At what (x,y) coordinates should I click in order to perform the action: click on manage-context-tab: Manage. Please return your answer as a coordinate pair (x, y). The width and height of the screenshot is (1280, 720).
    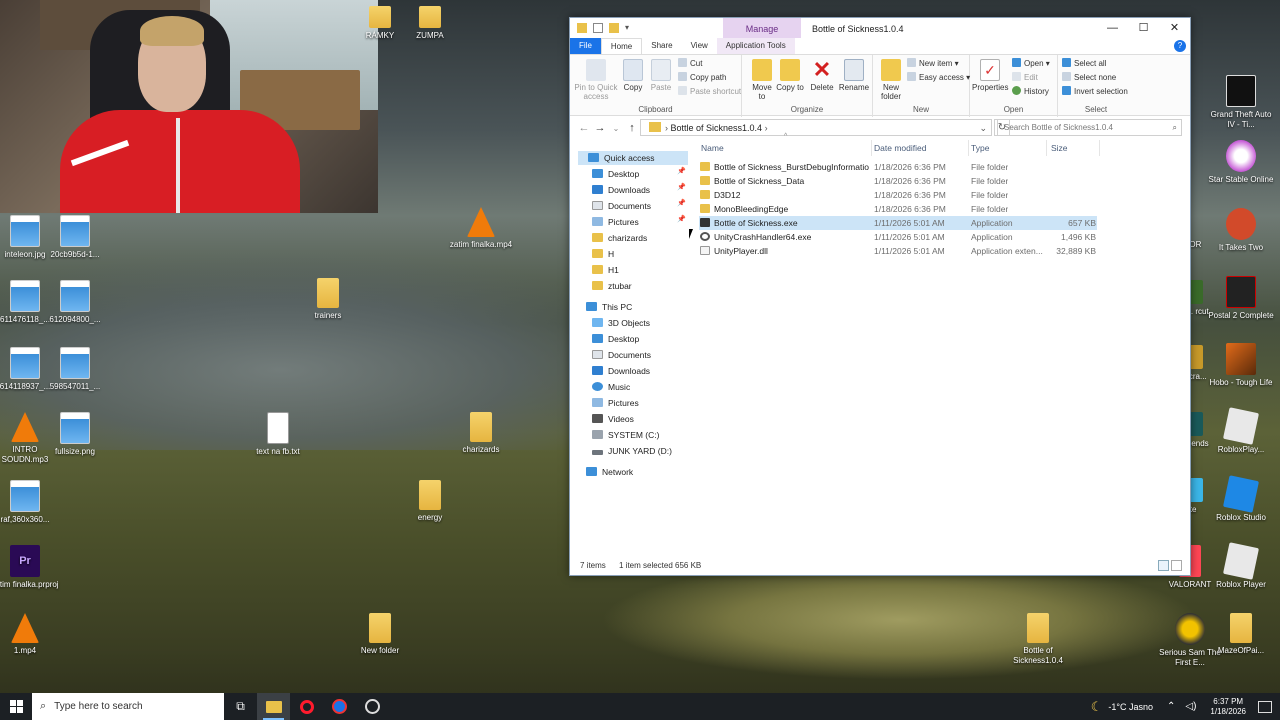
    Looking at the image, I should click on (762, 28).